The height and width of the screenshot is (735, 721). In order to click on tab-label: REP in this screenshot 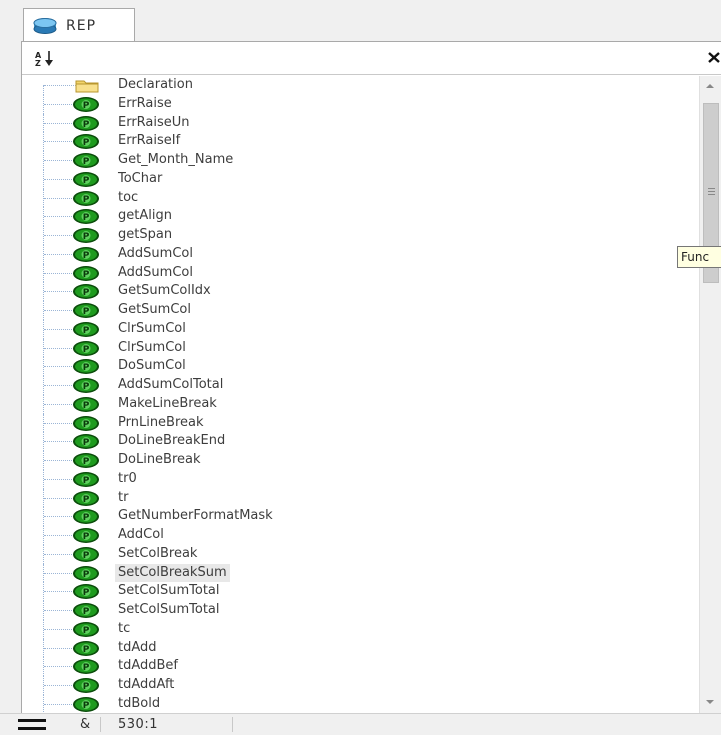, I will do `click(81, 25)`.